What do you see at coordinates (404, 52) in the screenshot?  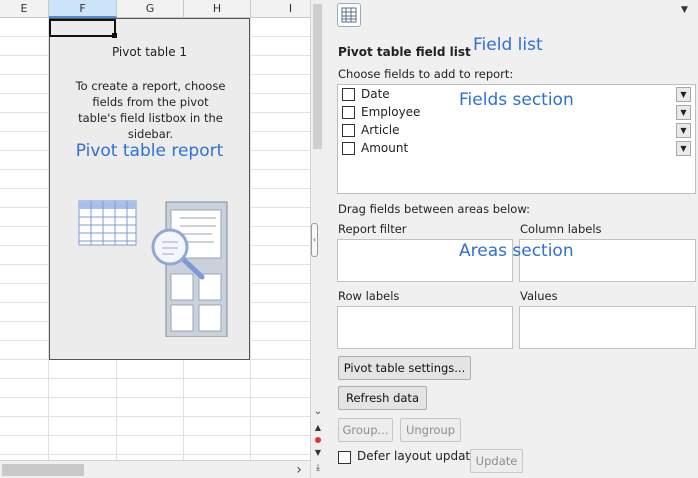 I see `panel-title: Pivot table field list` at bounding box center [404, 52].